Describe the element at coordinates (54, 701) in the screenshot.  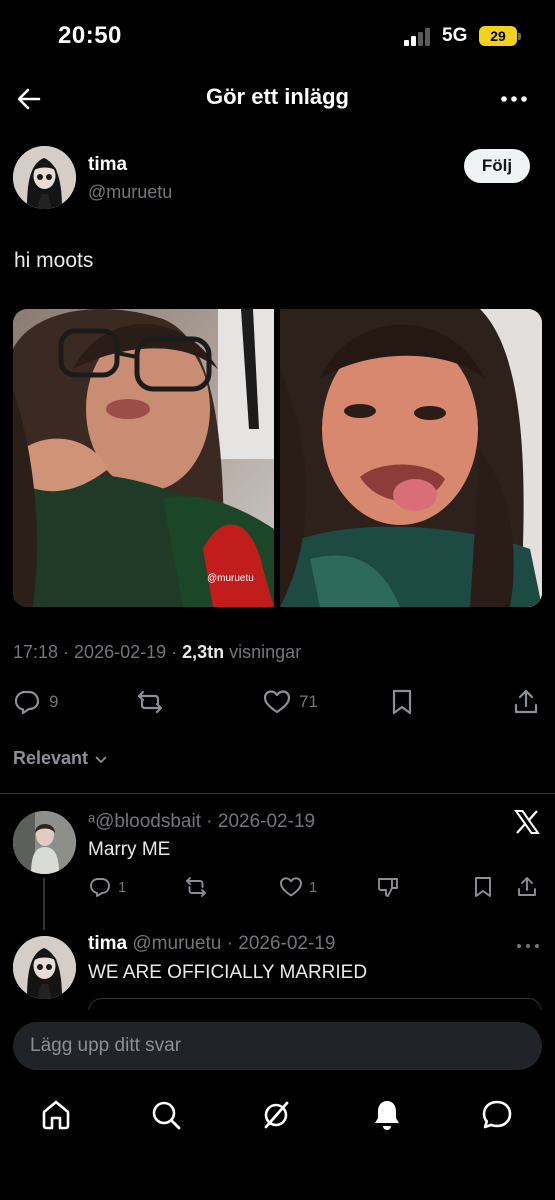
I see `reply-count: 9` at that location.